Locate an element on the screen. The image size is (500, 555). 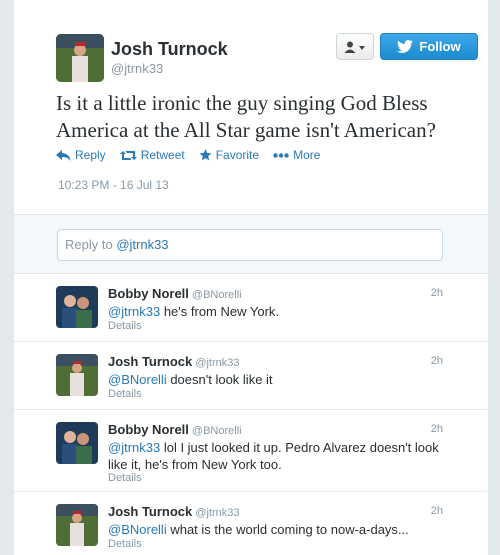
reply-label: Reply is located at coordinates (90, 155).